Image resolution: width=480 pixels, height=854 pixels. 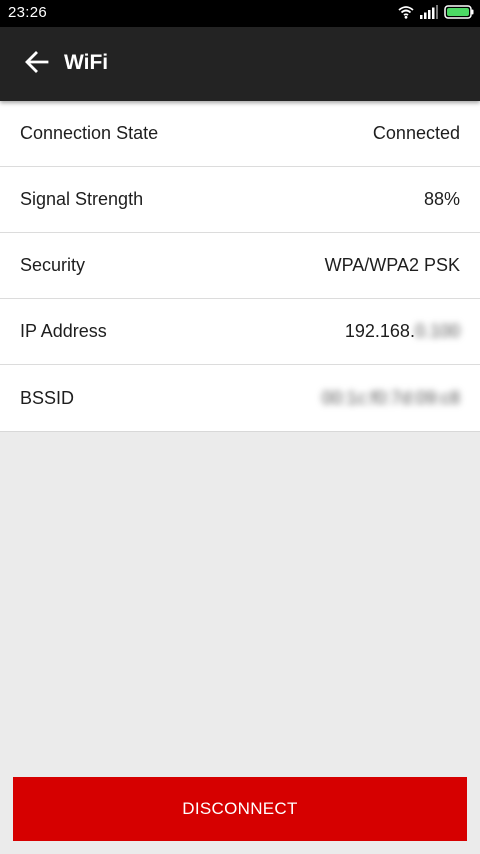 What do you see at coordinates (240, 809) in the screenshot?
I see `disconnect-button: DISCONNECT` at bounding box center [240, 809].